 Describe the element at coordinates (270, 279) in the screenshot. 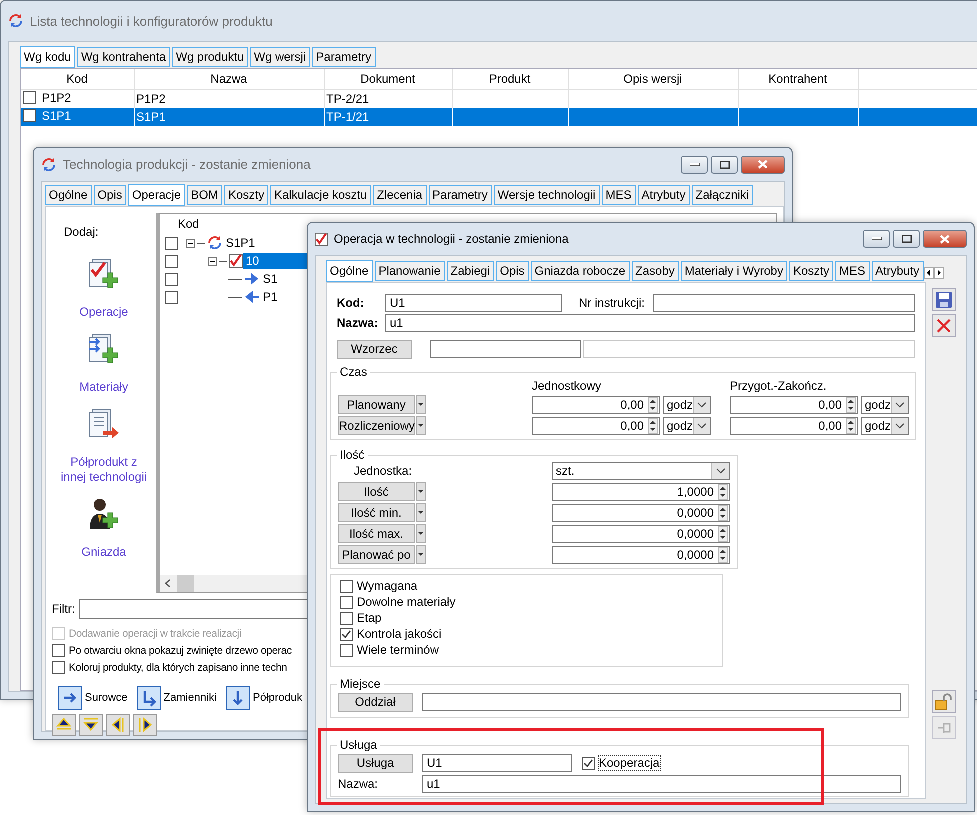

I see `tree-item: S1` at that location.